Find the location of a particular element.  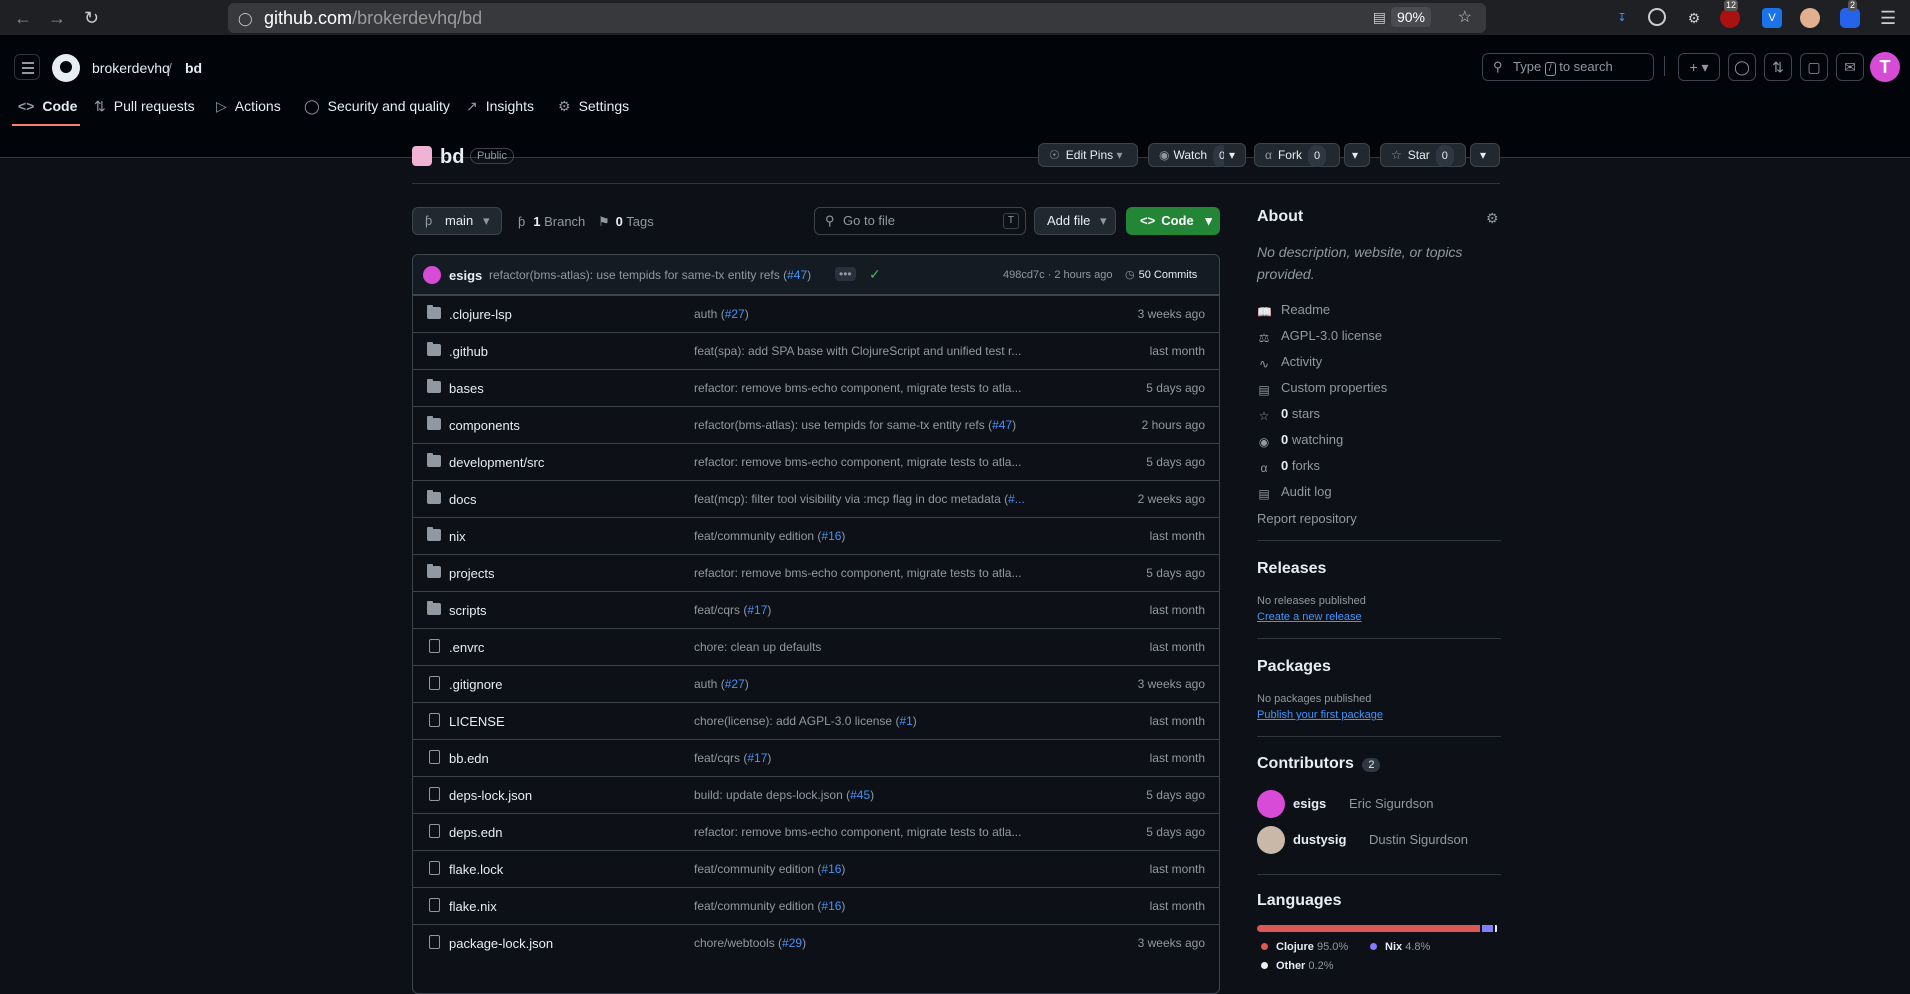

gear-icon: ⚙ is located at coordinates (1492, 218).